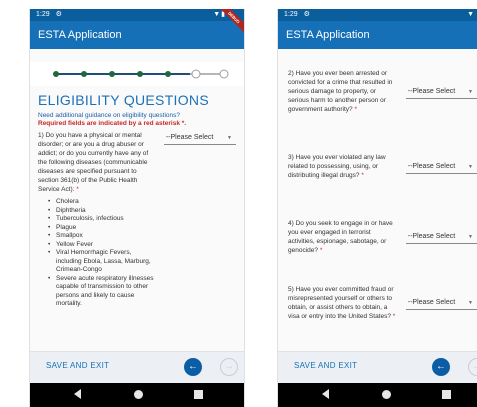 The image size is (477, 407). What do you see at coordinates (103, 245) in the screenshot?
I see `list-item: Yellow Fever` at bounding box center [103, 245].